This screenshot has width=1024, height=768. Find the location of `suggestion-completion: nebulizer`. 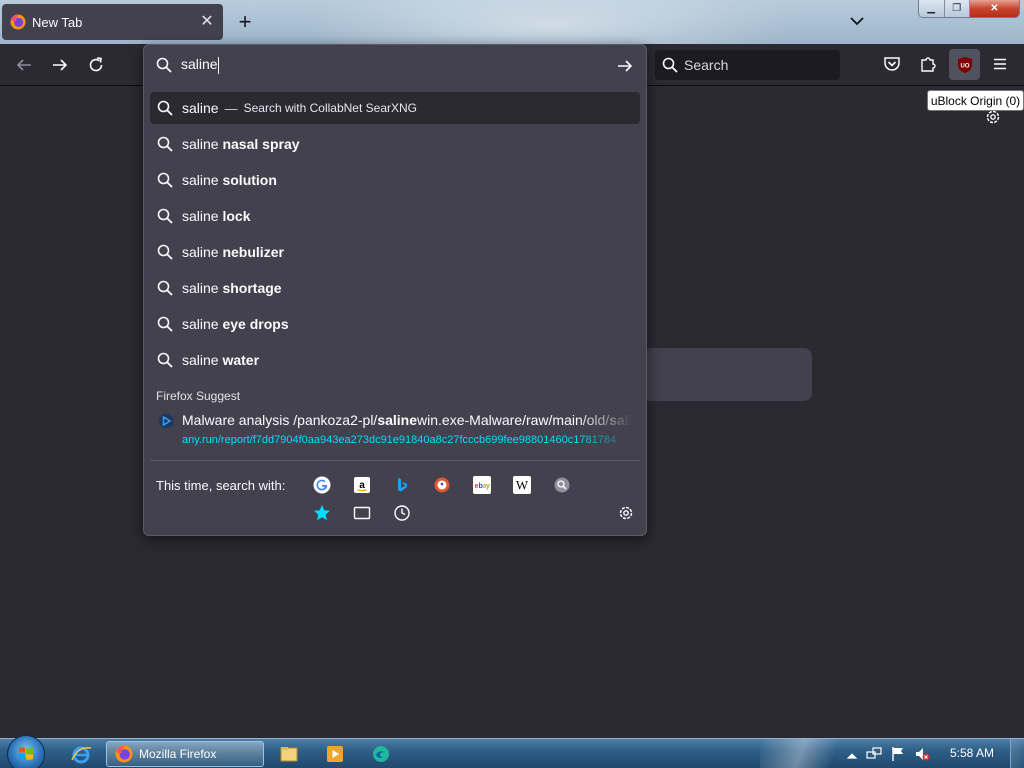

suggestion-completion: nebulizer is located at coordinates (253, 252).